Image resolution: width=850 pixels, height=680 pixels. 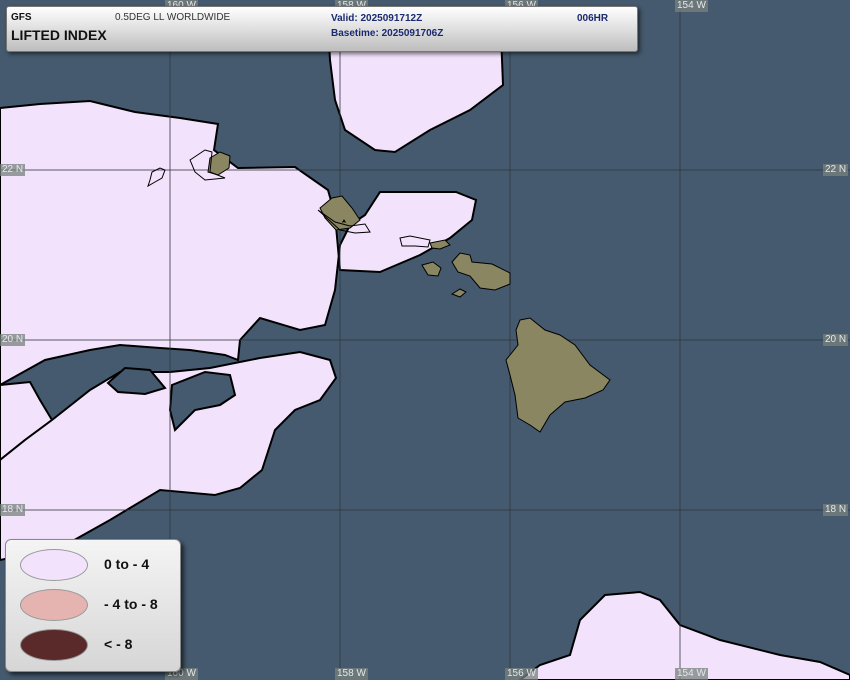 What do you see at coordinates (691, 6) in the screenshot?
I see `lon-label-154w-top: 154 W` at bounding box center [691, 6].